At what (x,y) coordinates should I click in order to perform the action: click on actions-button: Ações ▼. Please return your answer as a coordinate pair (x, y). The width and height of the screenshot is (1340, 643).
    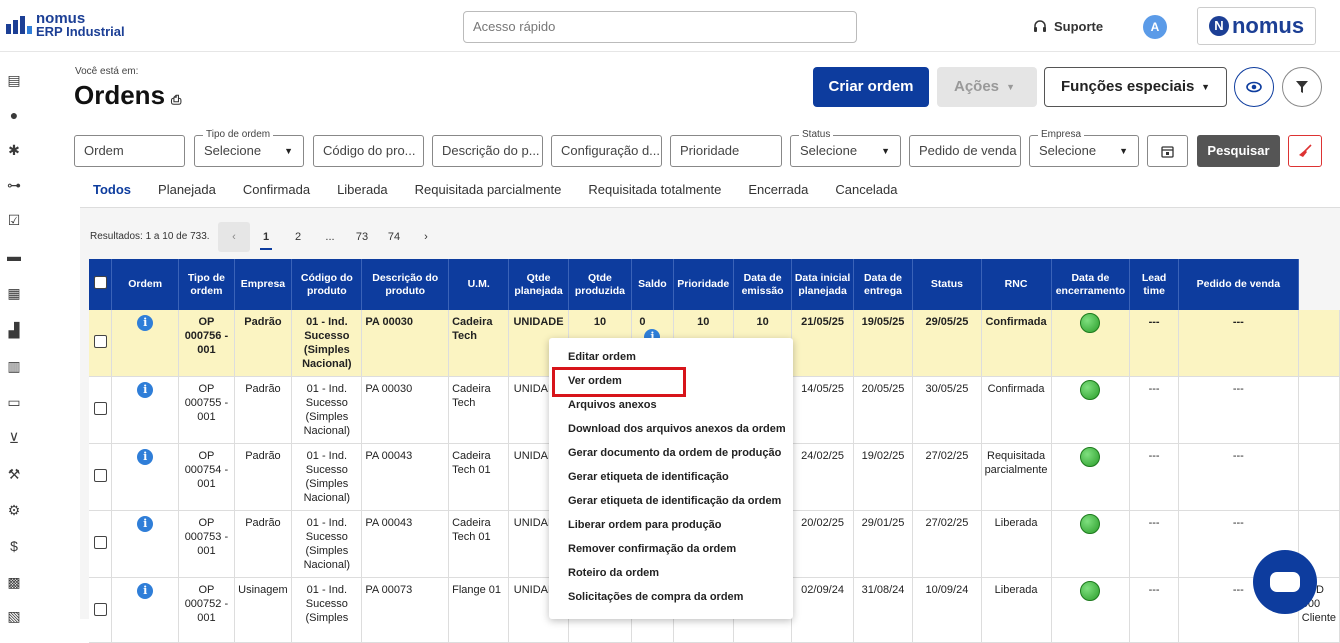
    Looking at the image, I should click on (987, 87).